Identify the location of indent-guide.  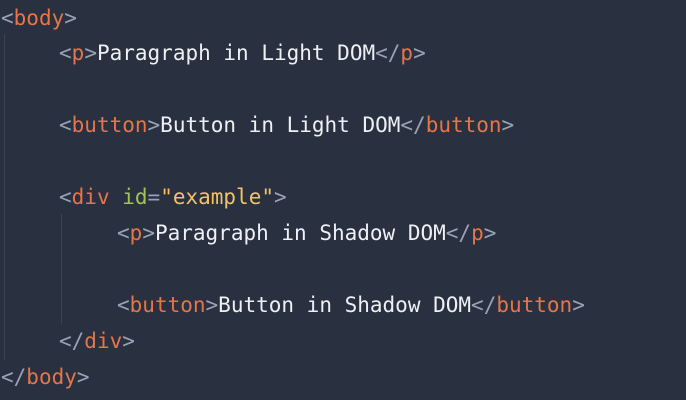
(4, 197).